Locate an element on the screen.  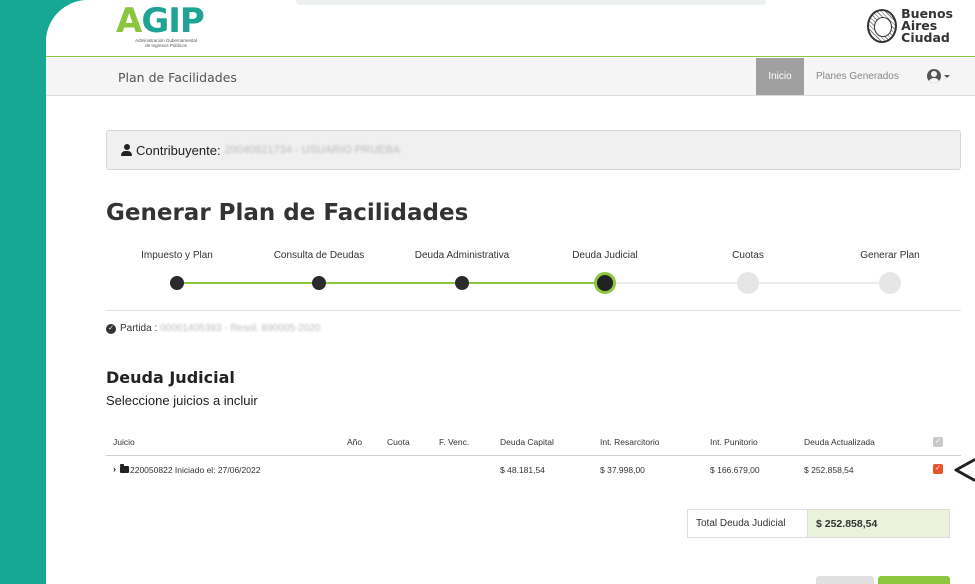
user-menu-button is located at coordinates (938, 76).